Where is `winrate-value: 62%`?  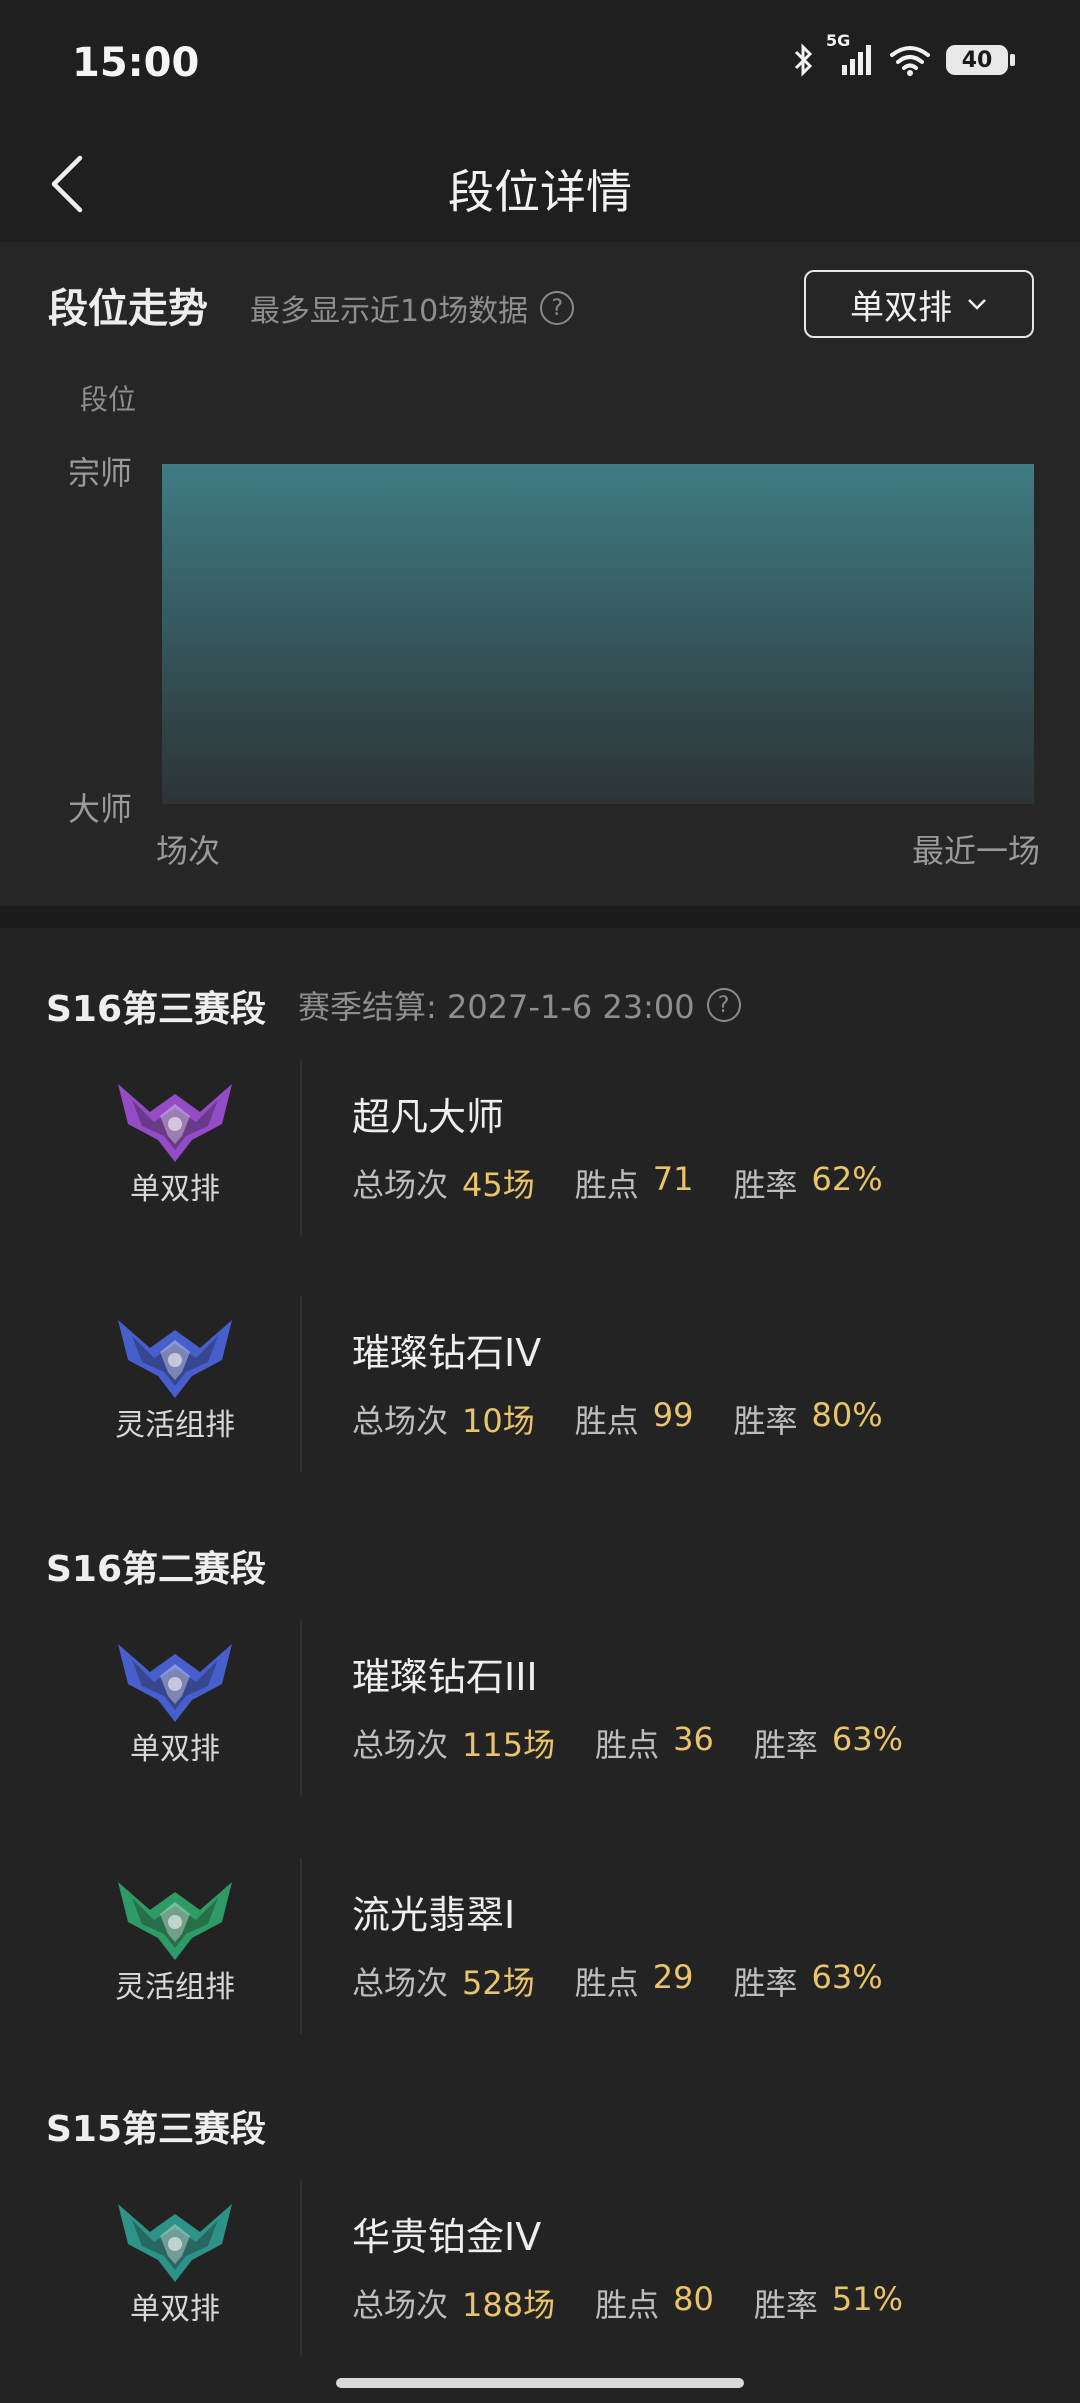
winrate-value: 62% is located at coordinates (847, 1179).